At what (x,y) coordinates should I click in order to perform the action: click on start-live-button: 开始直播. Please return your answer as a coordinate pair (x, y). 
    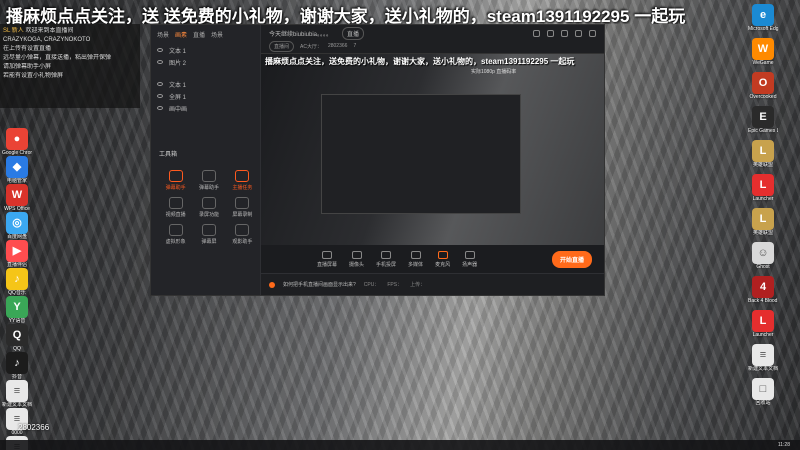
    Looking at the image, I should click on (571, 259).